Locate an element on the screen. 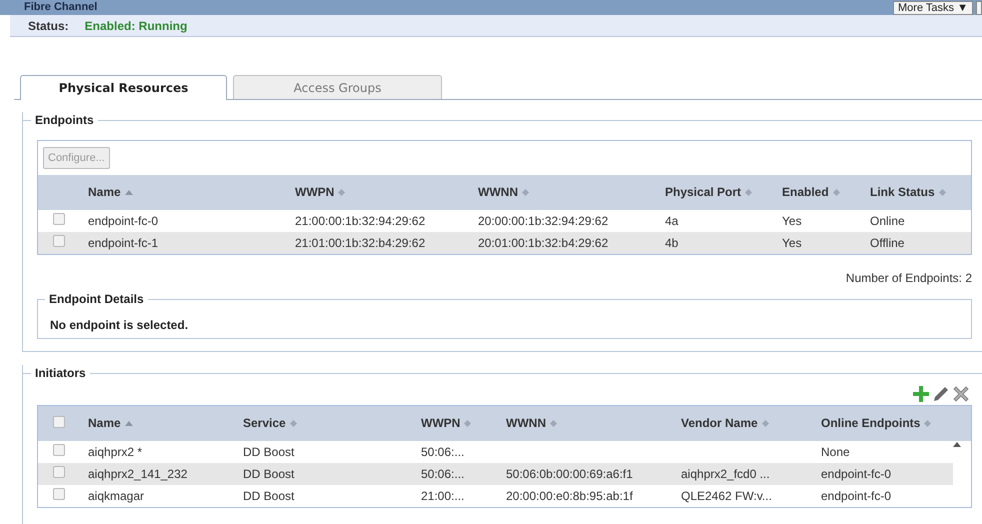 The height and width of the screenshot is (524, 982). table-cell: 20:00:00:e0:8b:95:ab:1f is located at coordinates (569, 496).